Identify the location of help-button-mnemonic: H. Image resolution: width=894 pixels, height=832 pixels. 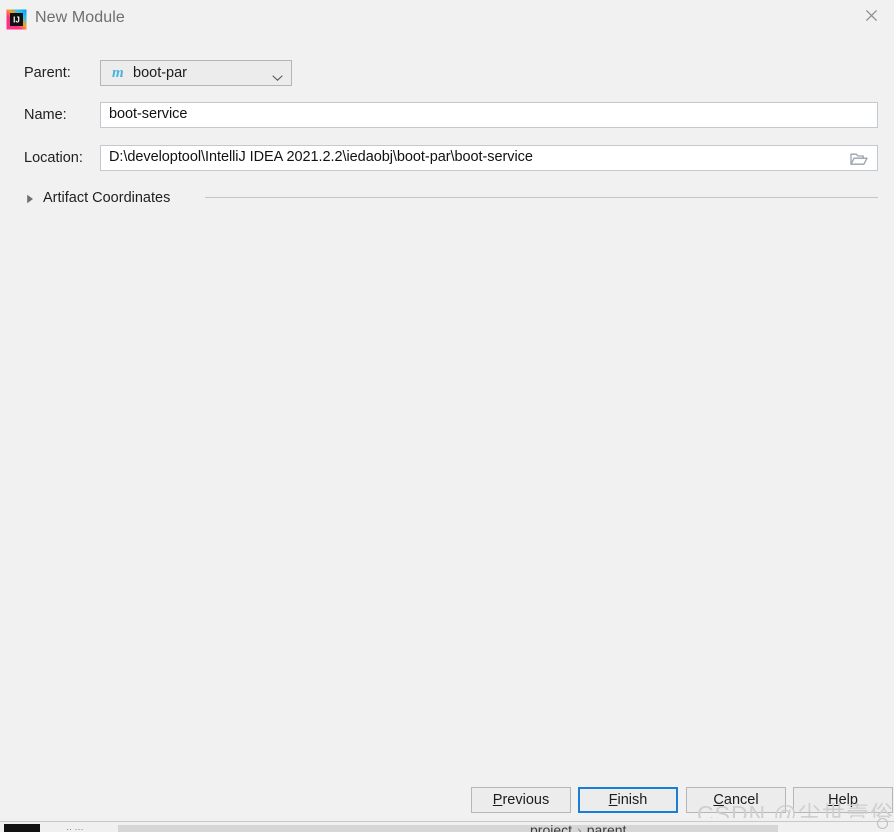
(833, 800).